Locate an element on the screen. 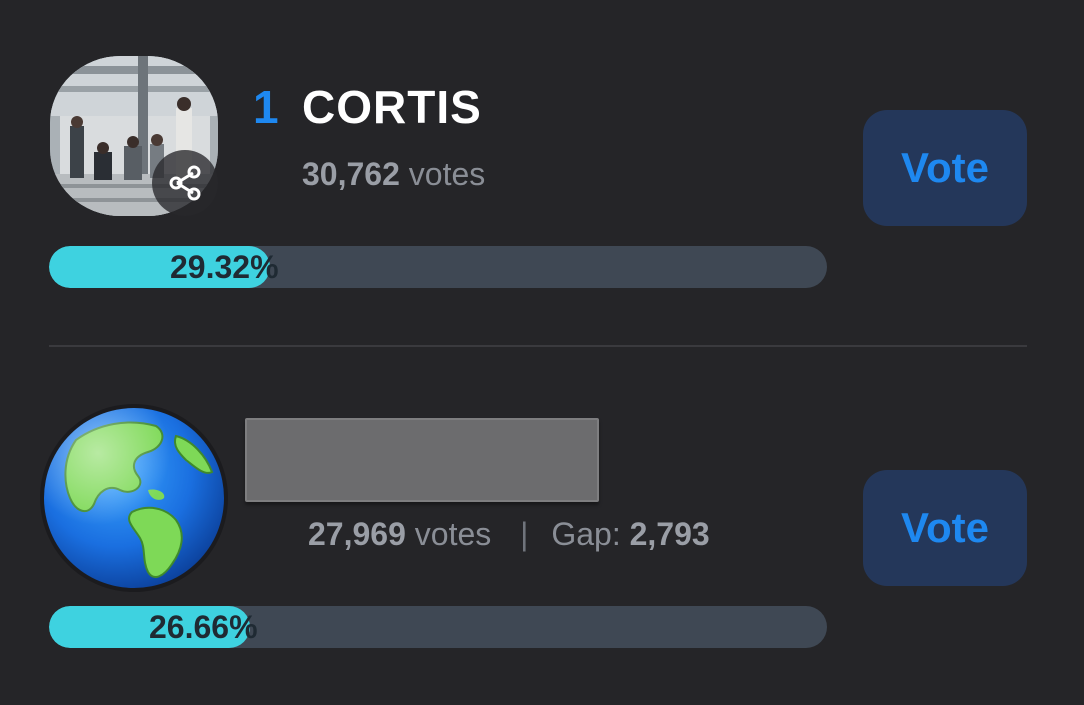 Image resolution: width=1084 pixels, height=705 pixels. entry-2-votes-label: votes is located at coordinates (453, 534).